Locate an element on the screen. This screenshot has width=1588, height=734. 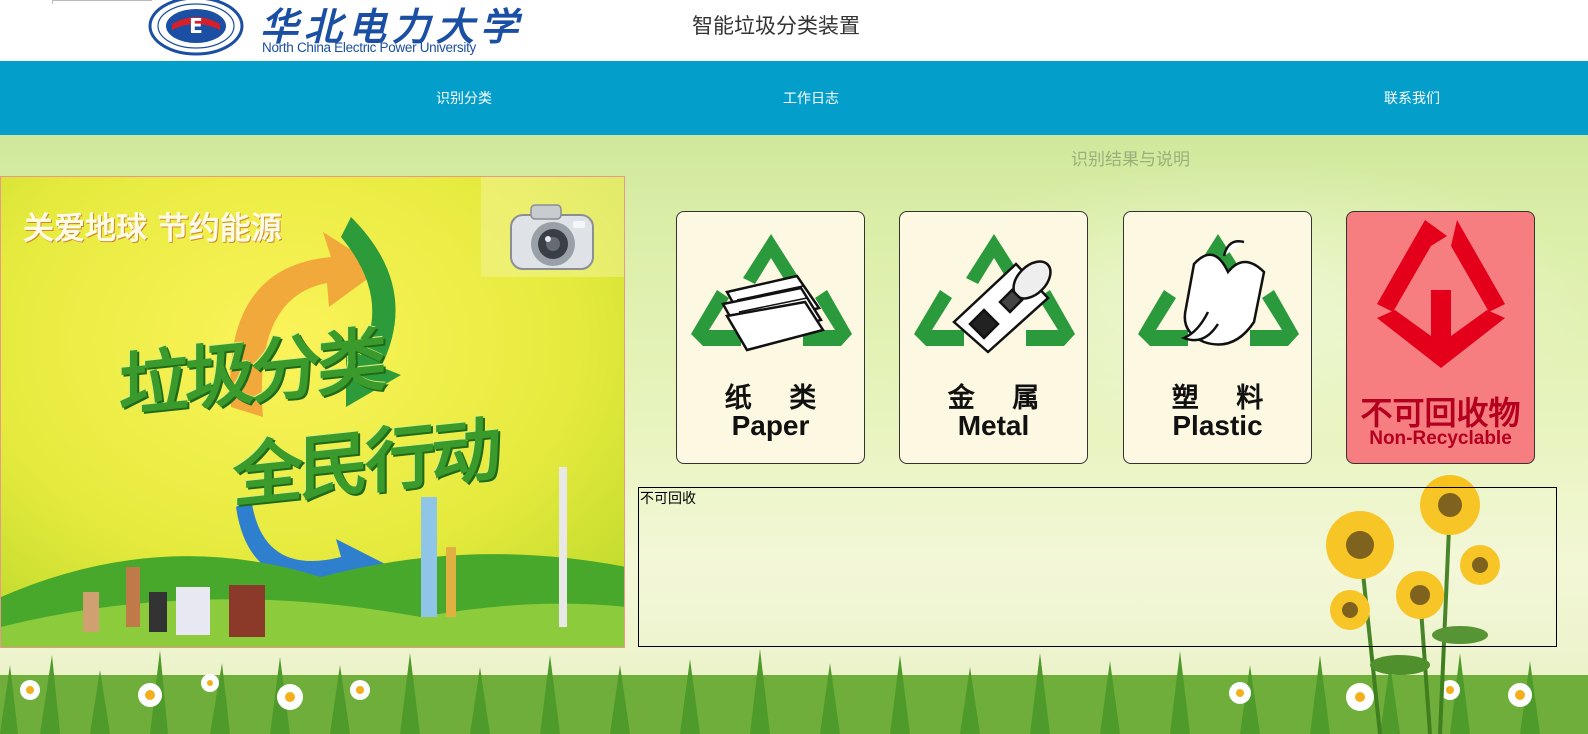
svg-text: E is located at coordinates (196, 26).